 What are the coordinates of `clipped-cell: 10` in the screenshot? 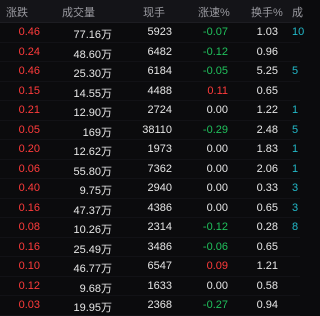 It's located at (298, 32).